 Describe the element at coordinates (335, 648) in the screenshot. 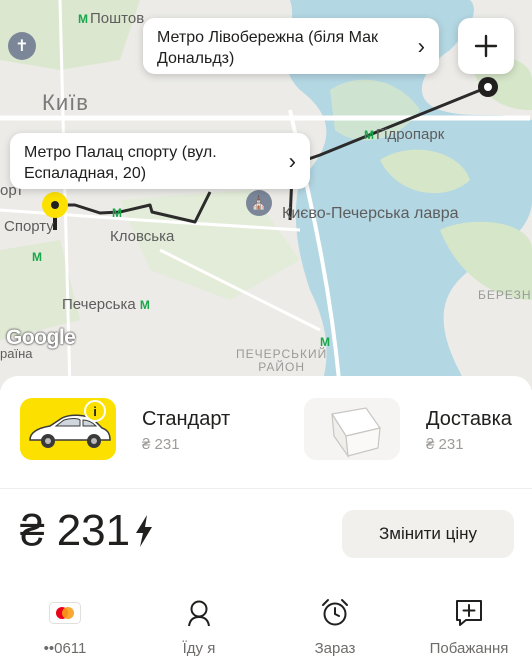

I see `time-label: Зараз` at that location.